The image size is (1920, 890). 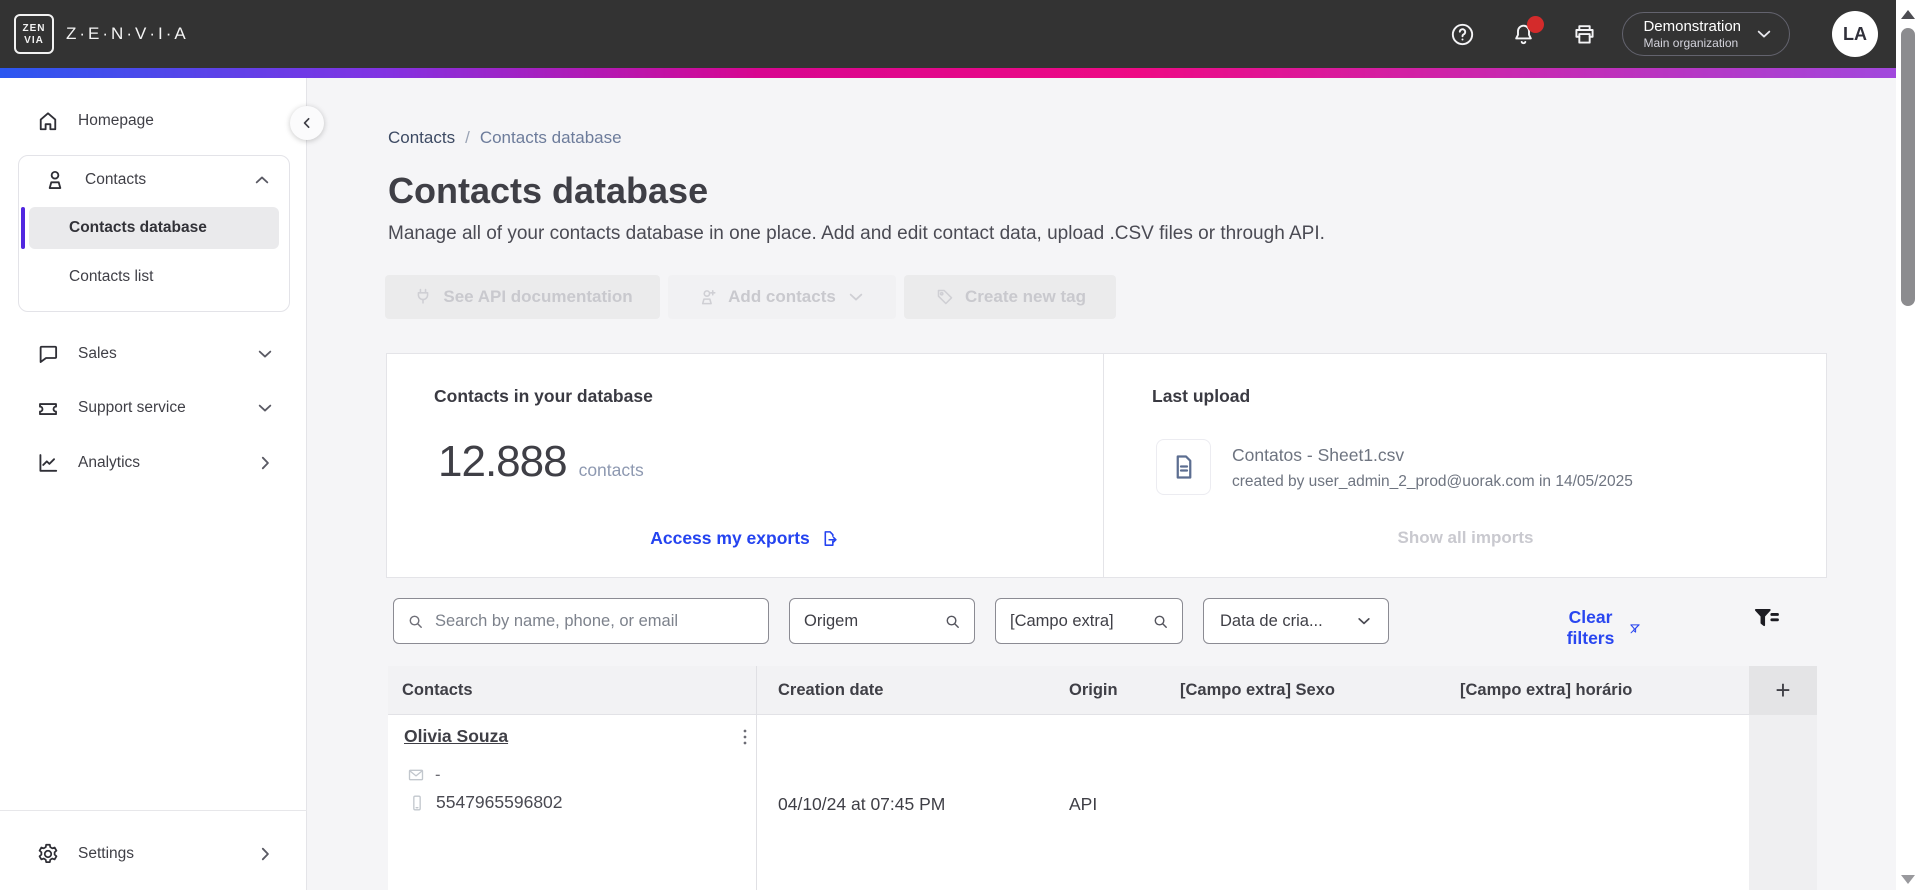 I want to click on notification-badge, so click(x=1536, y=24).